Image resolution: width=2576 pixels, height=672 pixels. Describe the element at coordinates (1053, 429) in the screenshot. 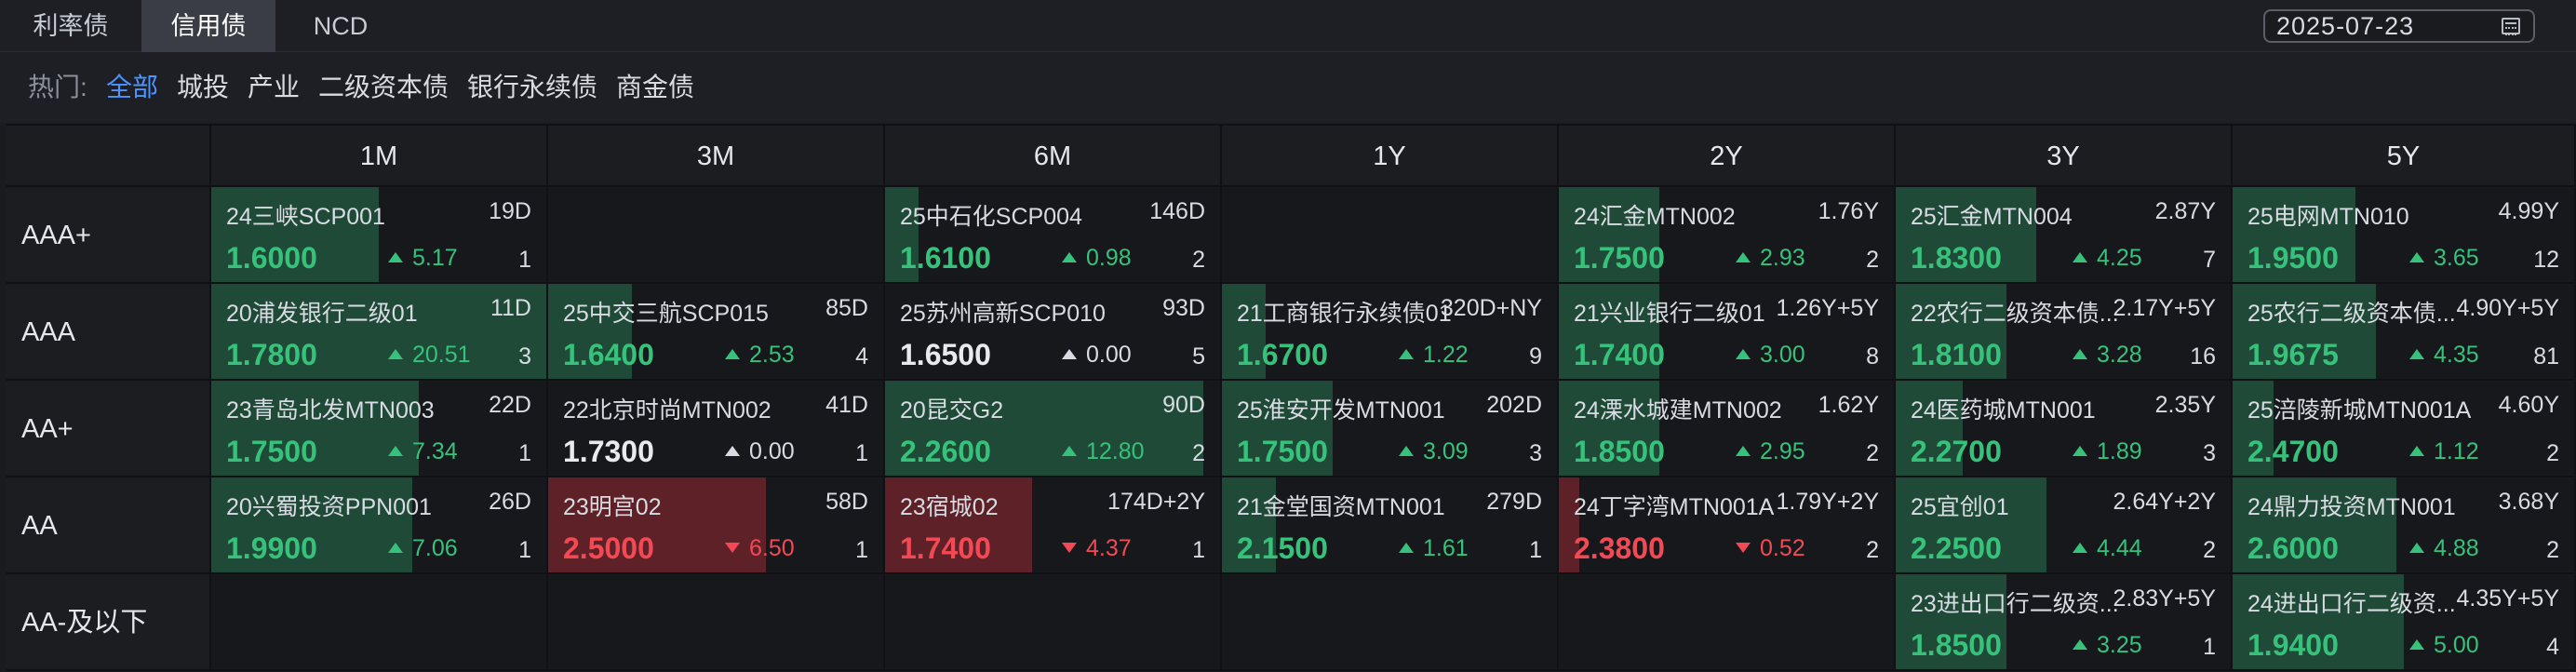

I see `yield-cell: 20昆交G2 90D 2.2600 12.80 2` at that location.